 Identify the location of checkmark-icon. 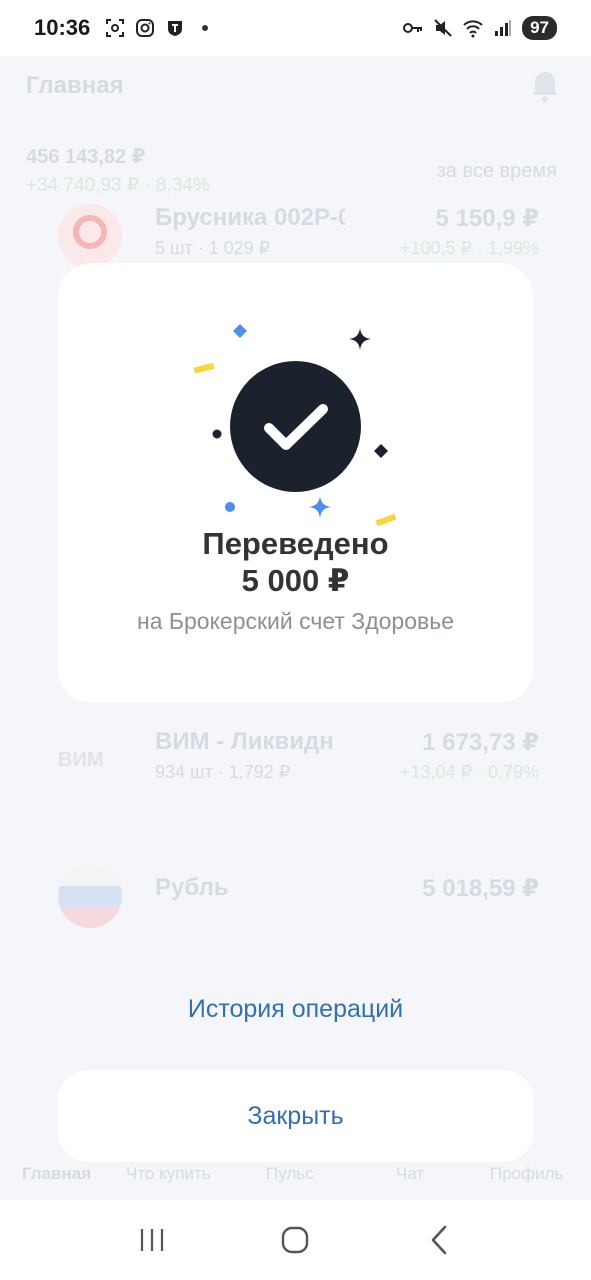
(295, 426).